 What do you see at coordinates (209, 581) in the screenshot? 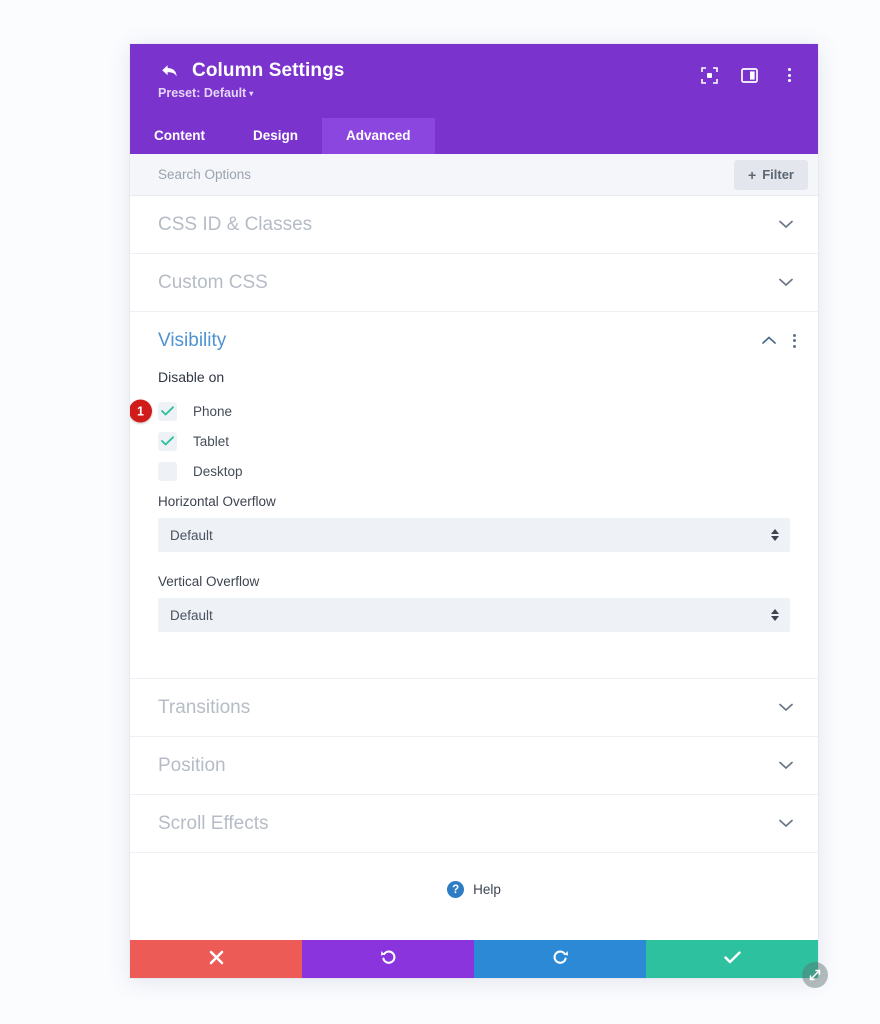
I see `vertical-overflow-label: Vertical Overflow` at bounding box center [209, 581].